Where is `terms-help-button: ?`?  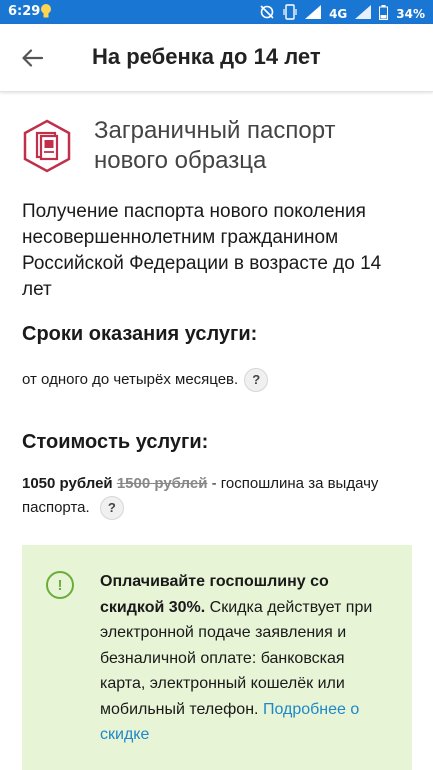
terms-help-button: ? is located at coordinates (256, 380).